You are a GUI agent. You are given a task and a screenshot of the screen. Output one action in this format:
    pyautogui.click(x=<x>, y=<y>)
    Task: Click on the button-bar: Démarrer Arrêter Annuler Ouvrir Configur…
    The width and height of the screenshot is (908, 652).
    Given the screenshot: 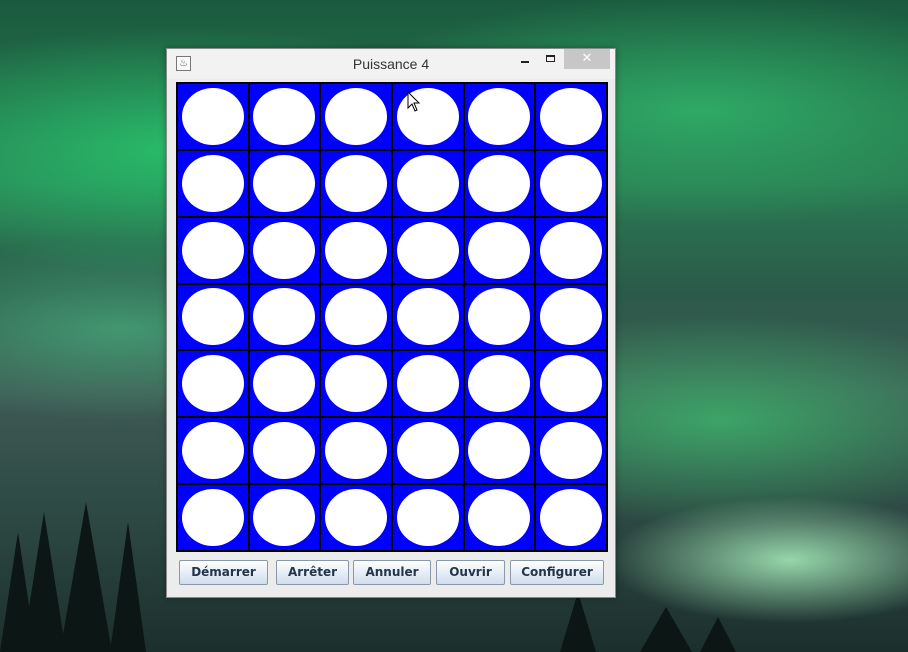 What is the action you would take?
    pyautogui.click(x=392, y=573)
    